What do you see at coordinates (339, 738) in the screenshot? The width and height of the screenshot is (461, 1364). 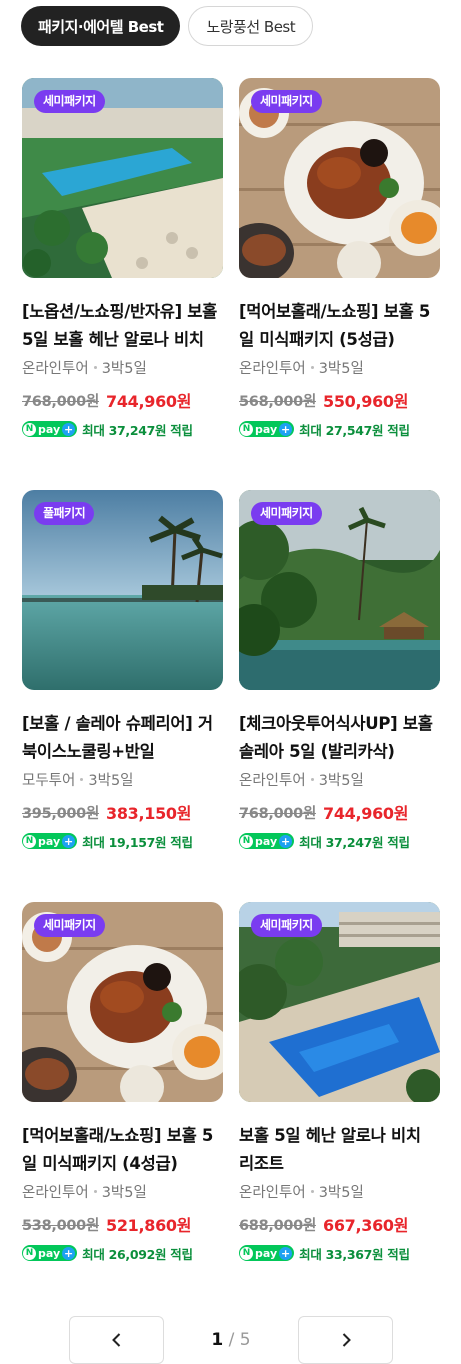 I see `product-title: [체크아웃투어식사UP] 보홀 솔레아 5일 (발리카삭)` at bounding box center [339, 738].